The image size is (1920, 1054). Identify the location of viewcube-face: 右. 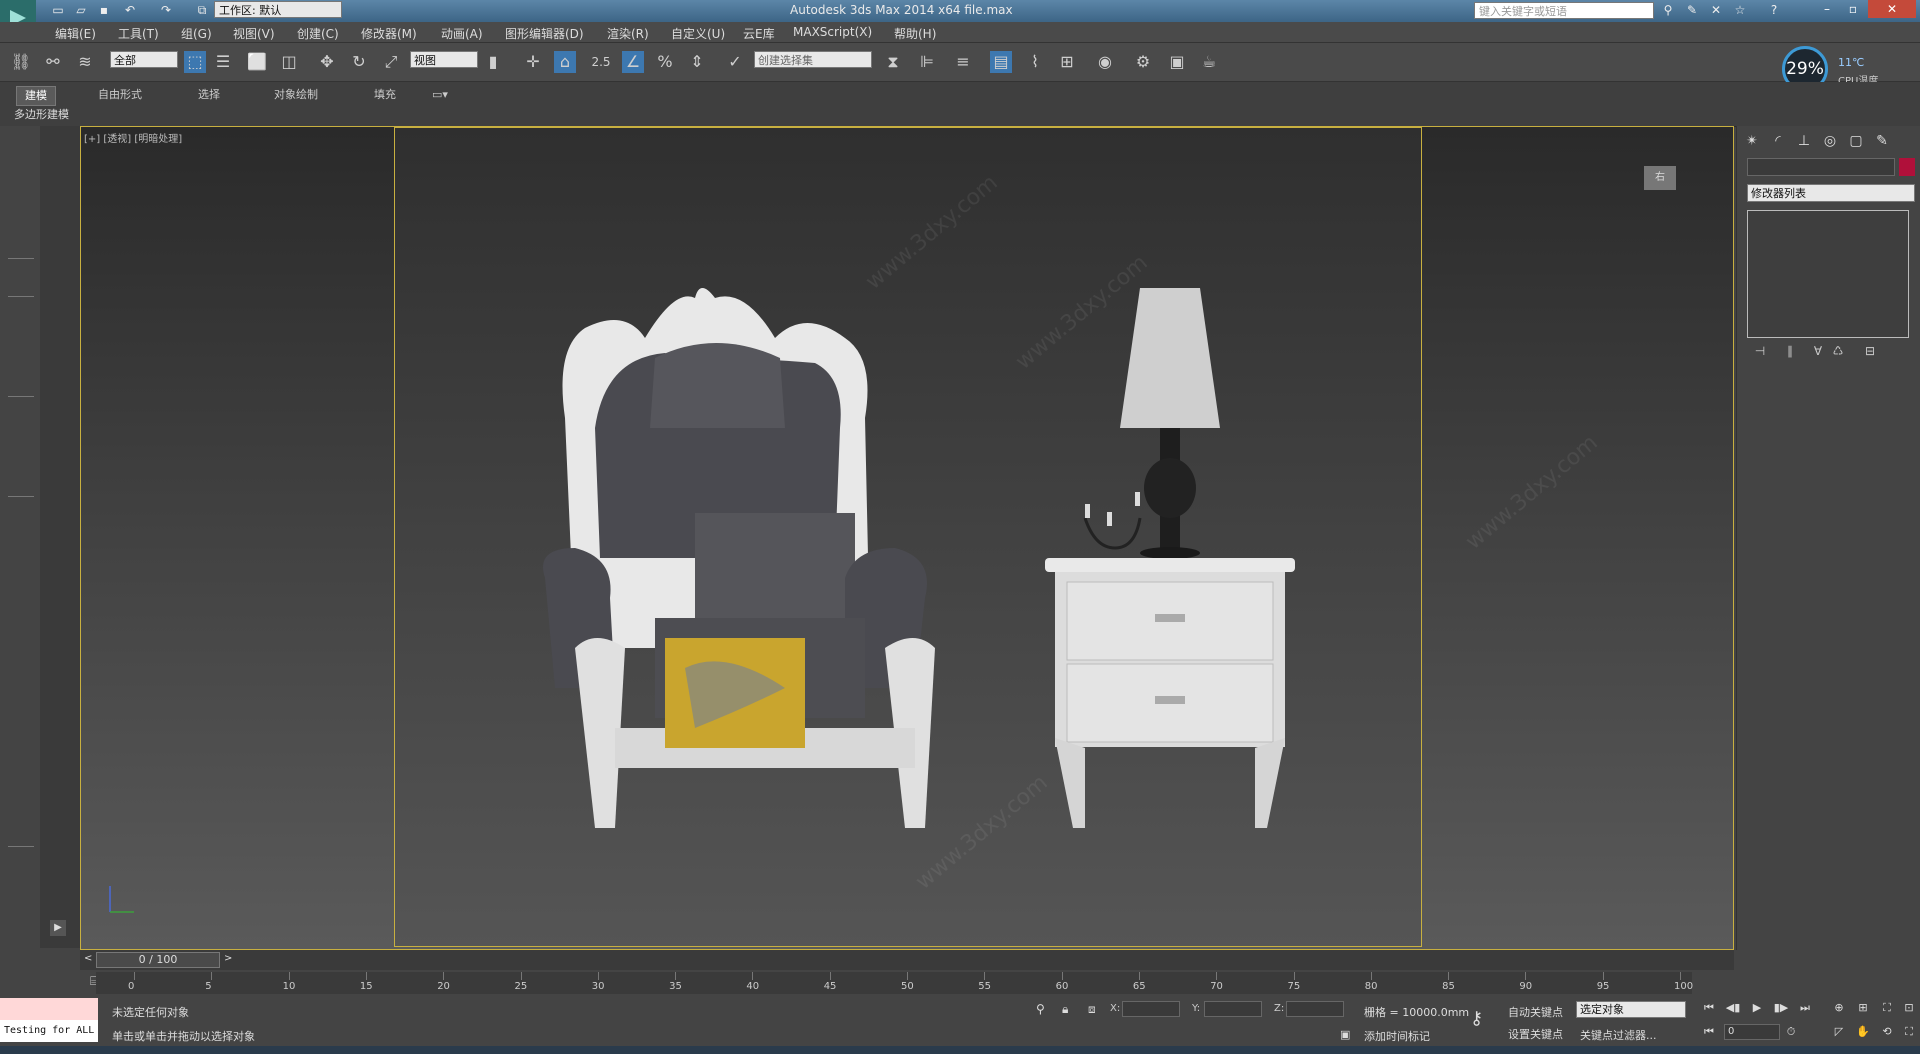
(1660, 178).